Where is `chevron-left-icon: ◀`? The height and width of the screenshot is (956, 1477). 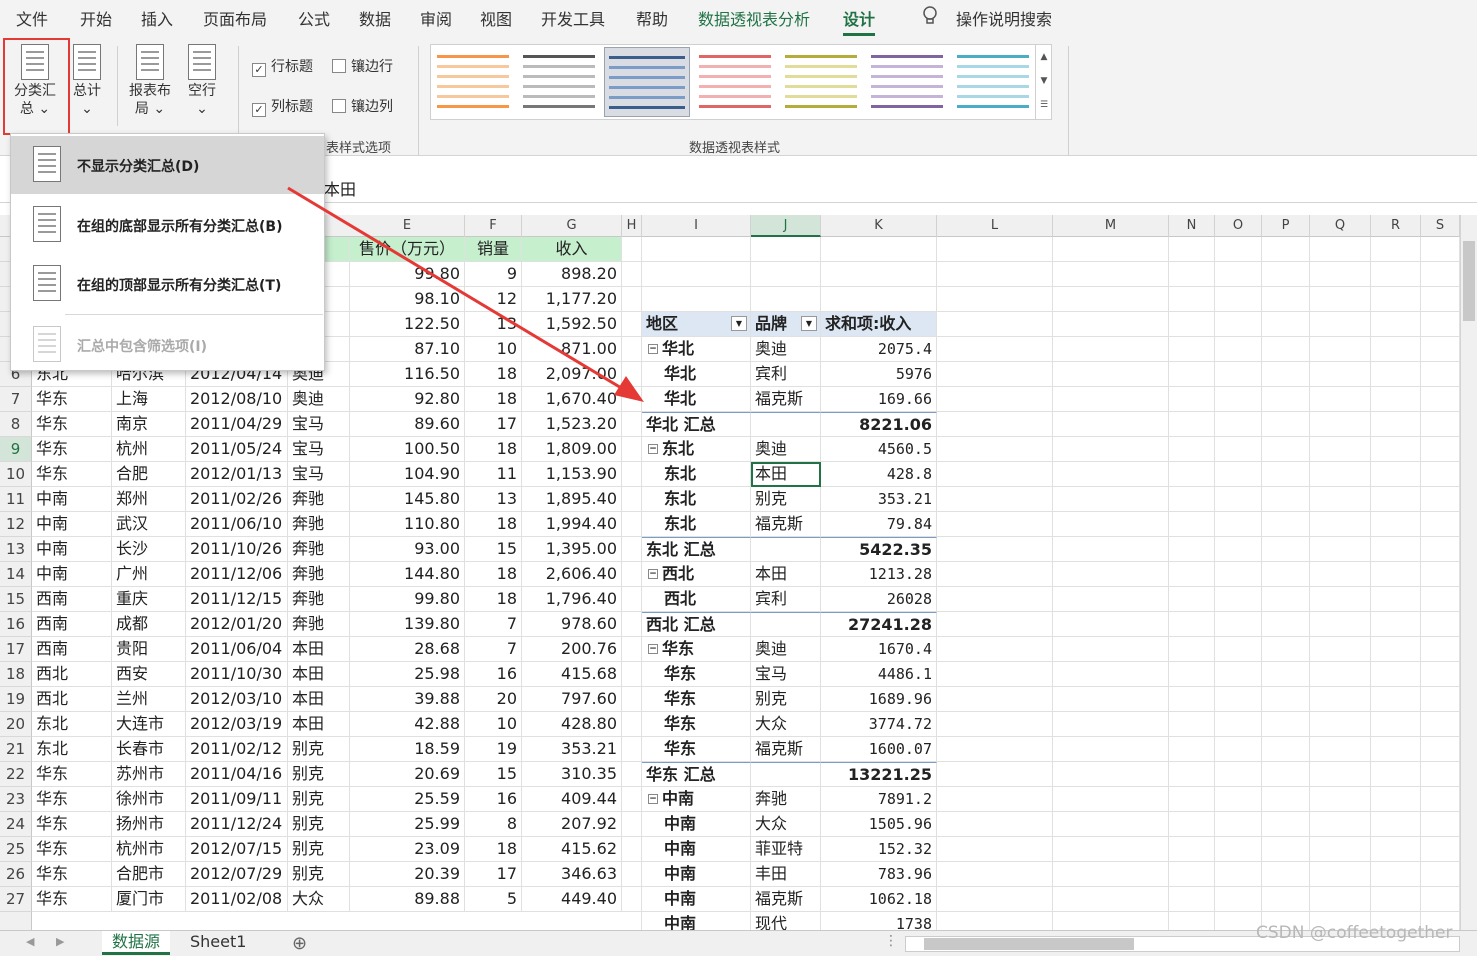
chevron-left-icon: ◀ is located at coordinates (30, 941).